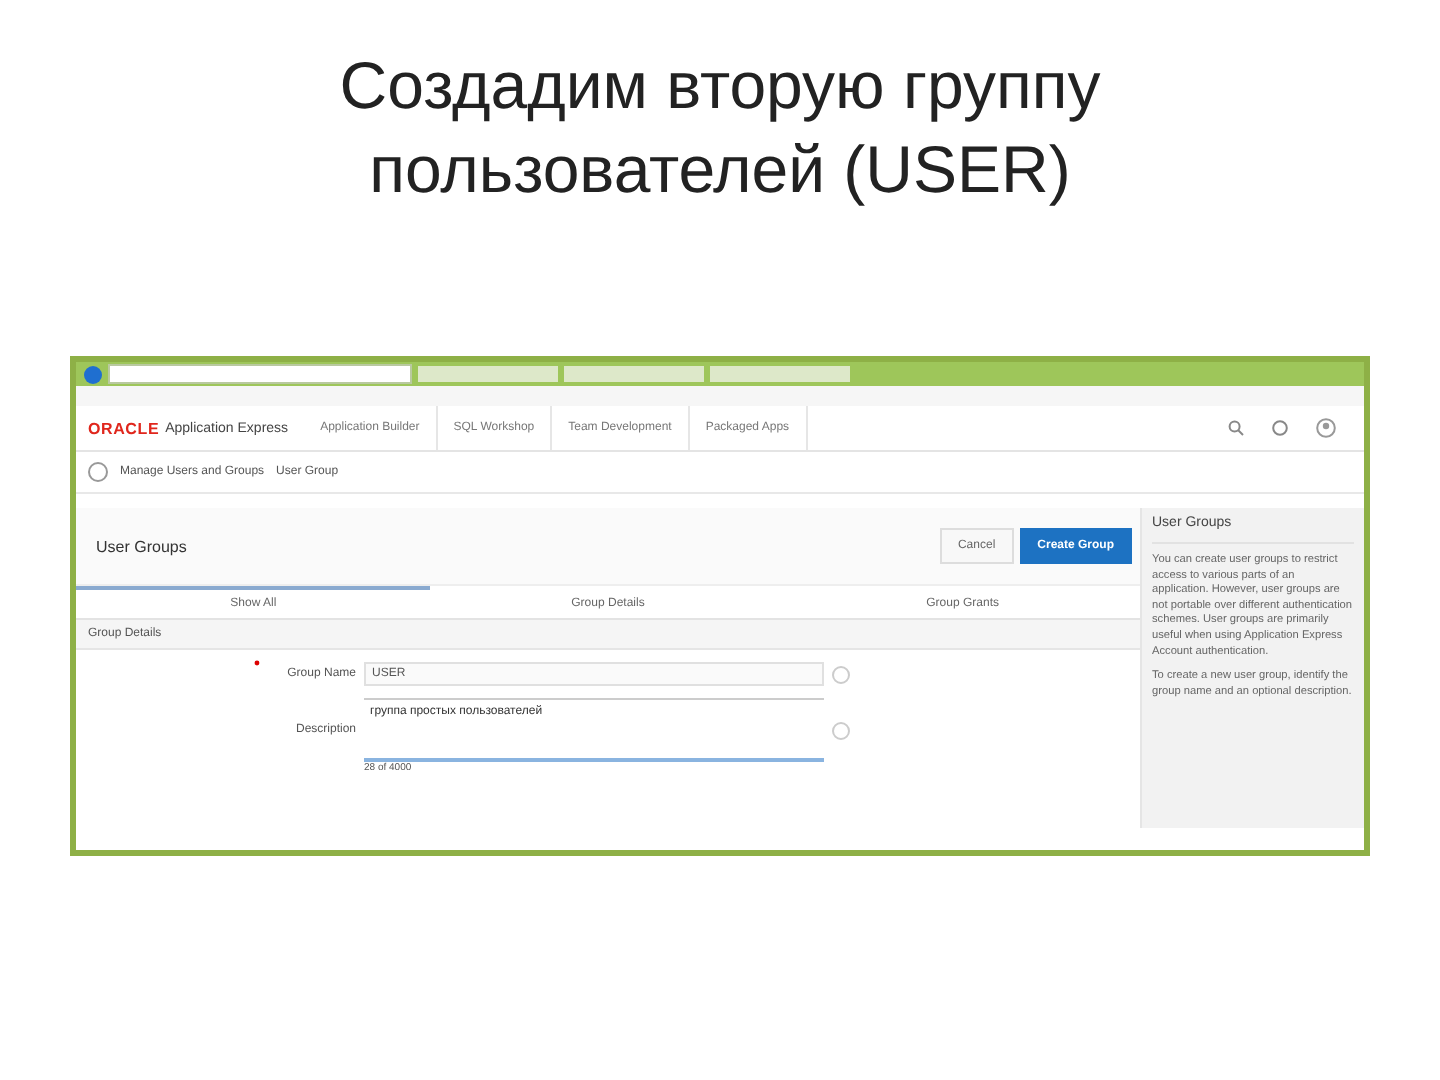 This screenshot has height=1080, width=1440. What do you see at coordinates (720, 128) in the screenshot?
I see `slide-title: Создадим вторую группу пользователей (USER)` at bounding box center [720, 128].